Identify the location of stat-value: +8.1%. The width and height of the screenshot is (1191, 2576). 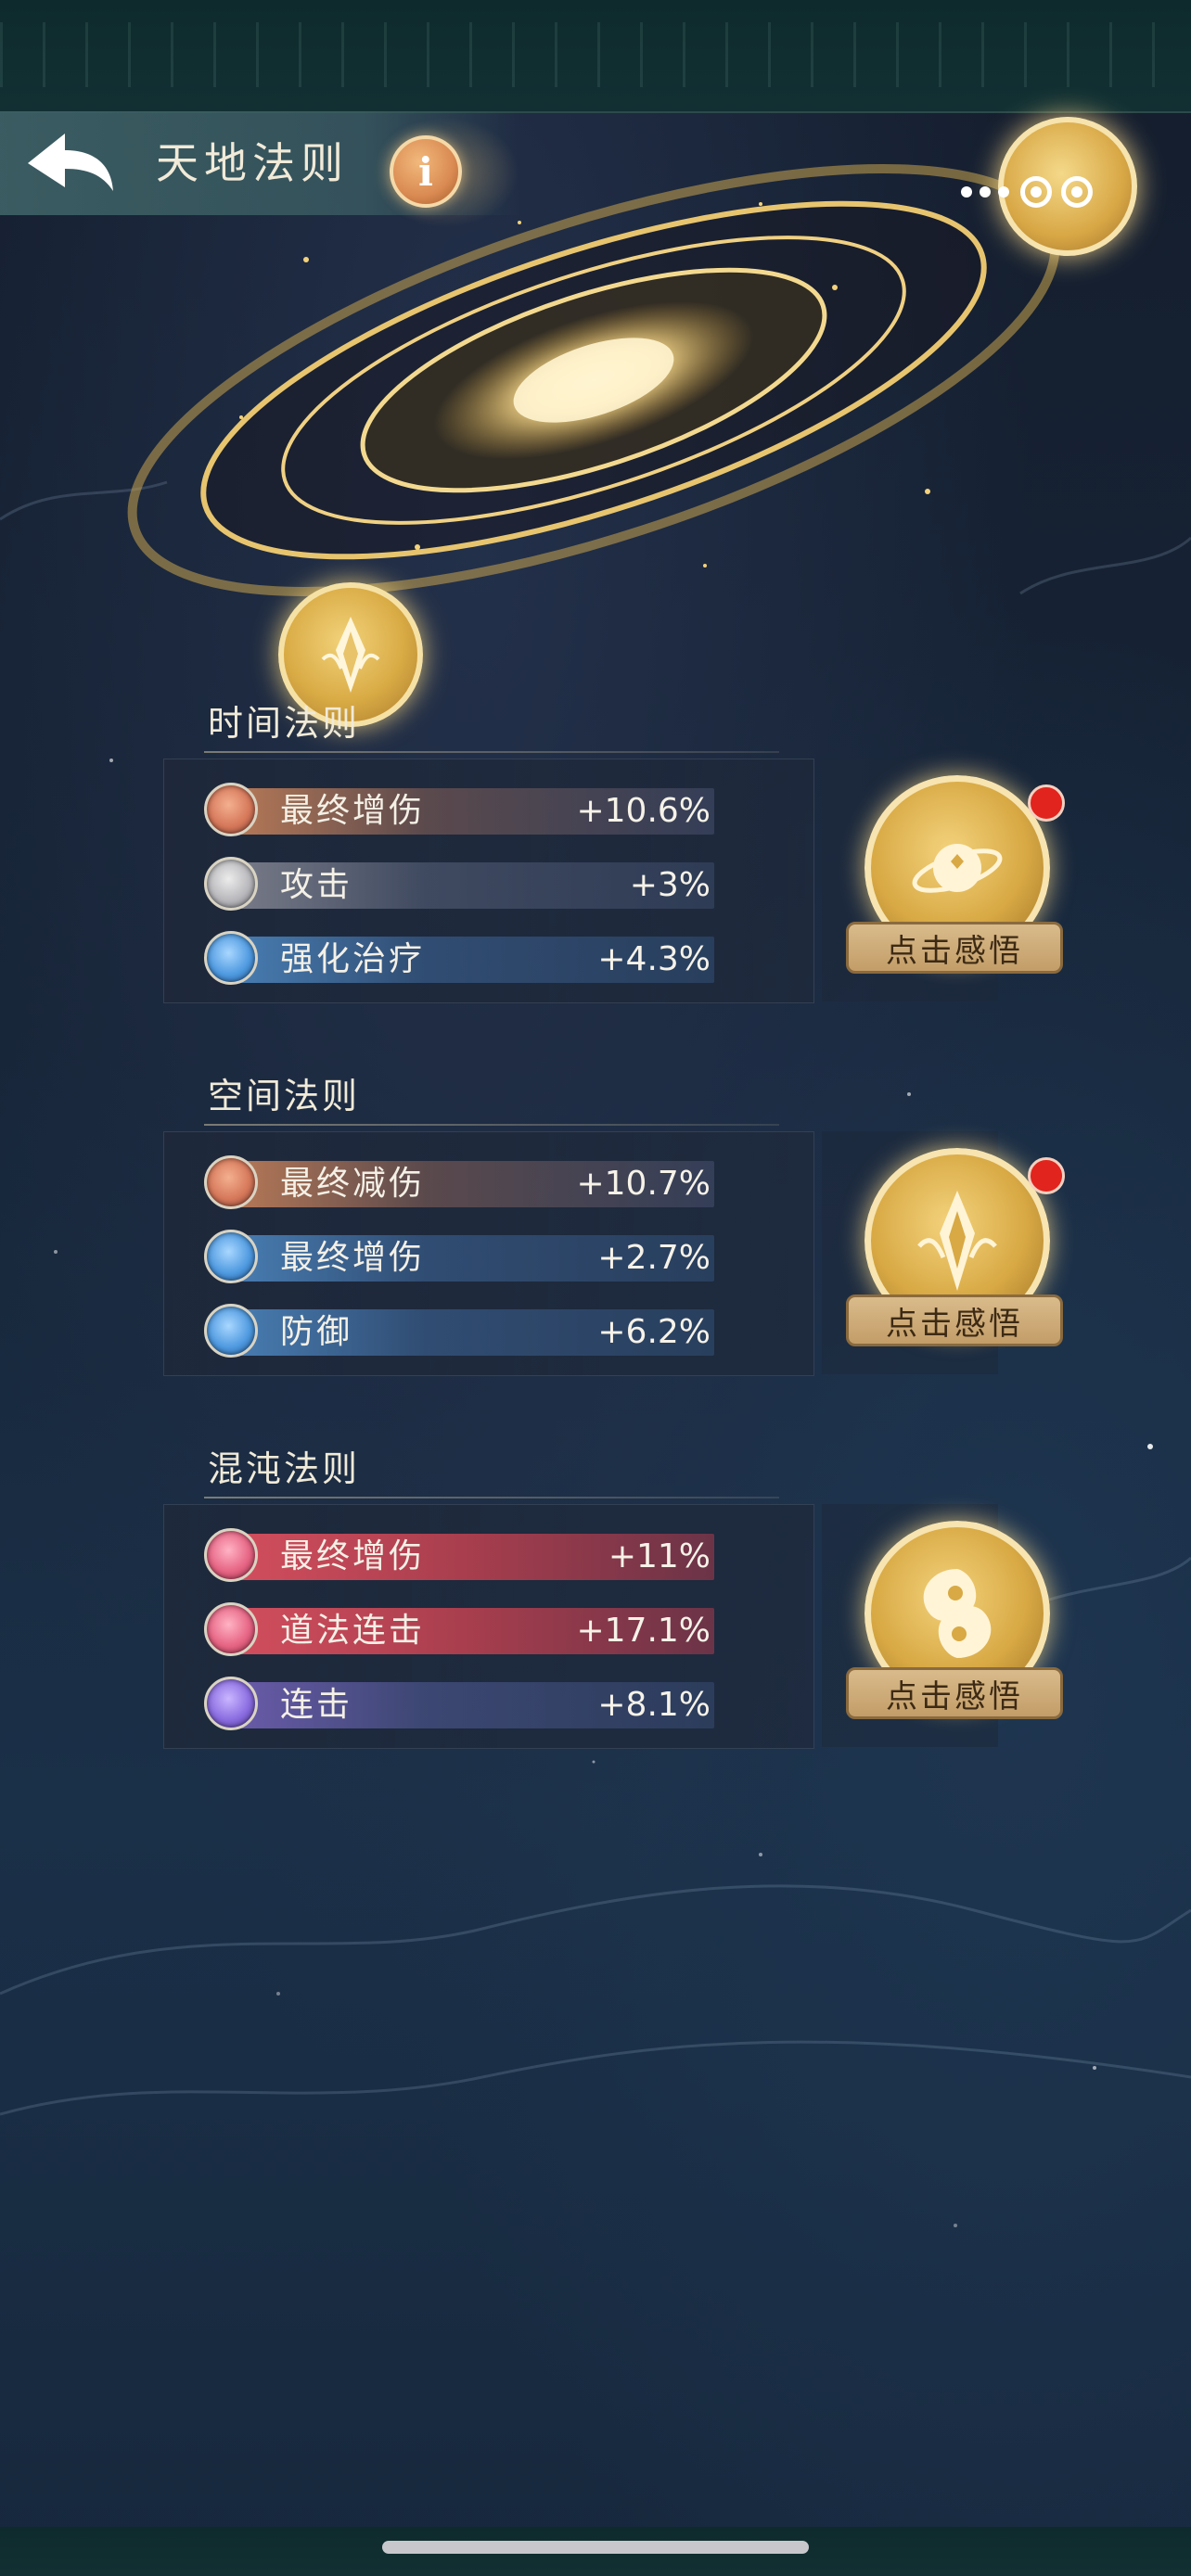
(654, 1705).